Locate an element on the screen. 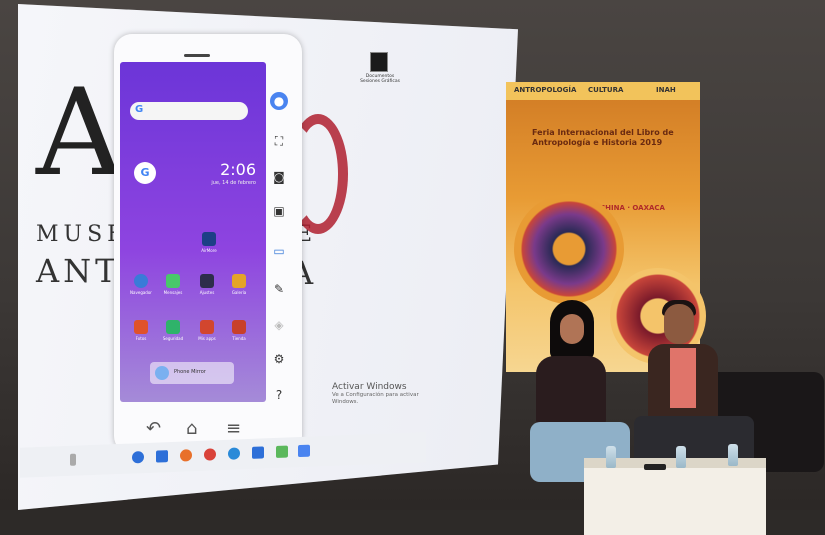  phone-mirror-dock: Phone Mirror is located at coordinates (192, 373).